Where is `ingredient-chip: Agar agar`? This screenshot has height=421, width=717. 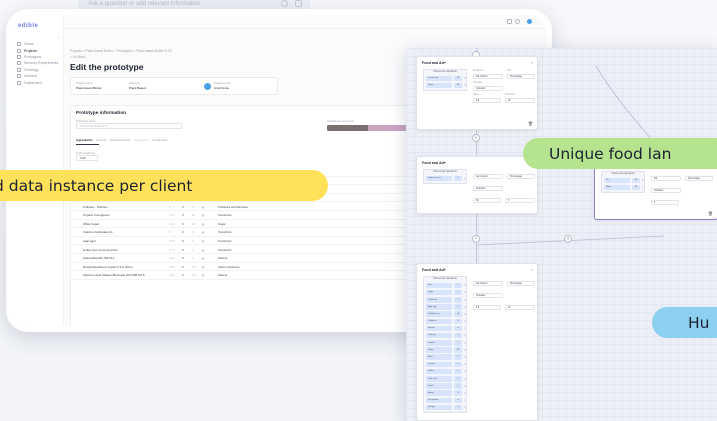 ingredient-chip: Agar agar is located at coordinates (439, 307).